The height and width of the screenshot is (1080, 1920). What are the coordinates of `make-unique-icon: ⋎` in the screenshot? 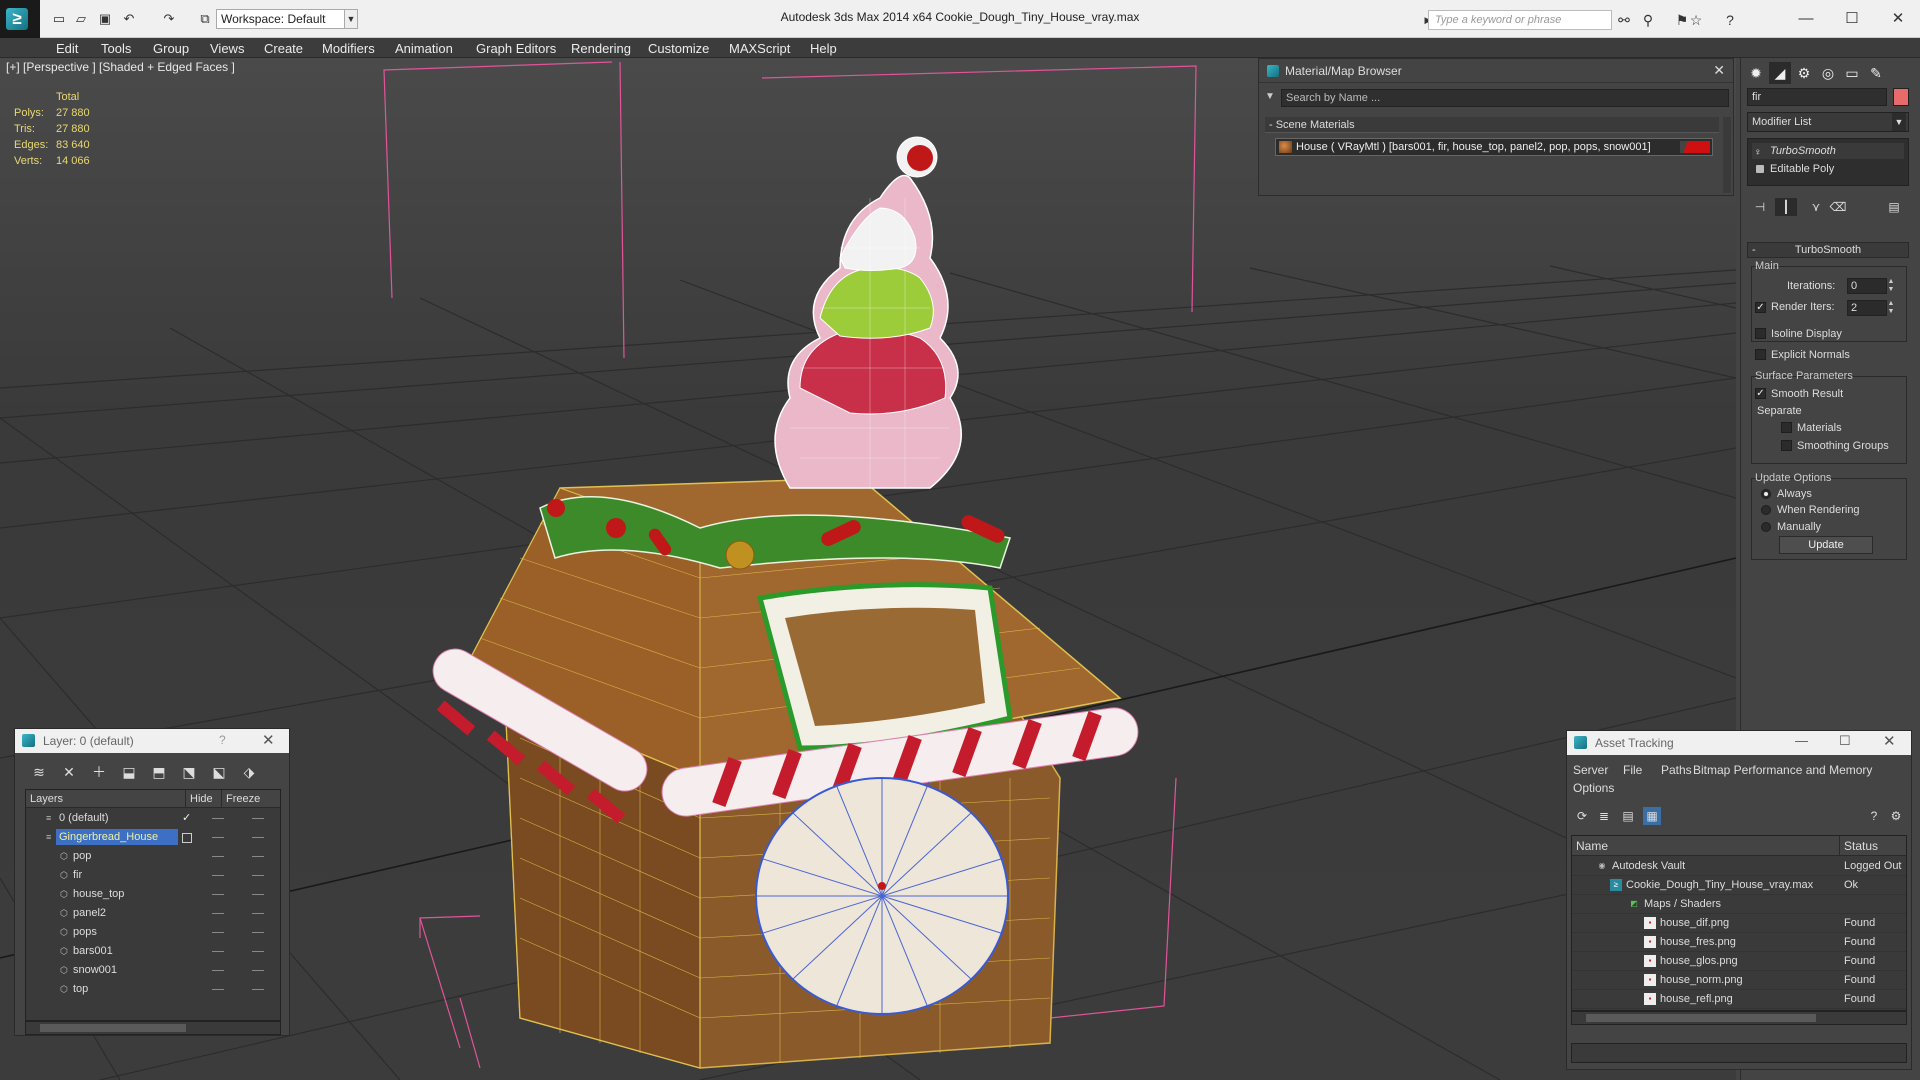 It's located at (1816, 207).